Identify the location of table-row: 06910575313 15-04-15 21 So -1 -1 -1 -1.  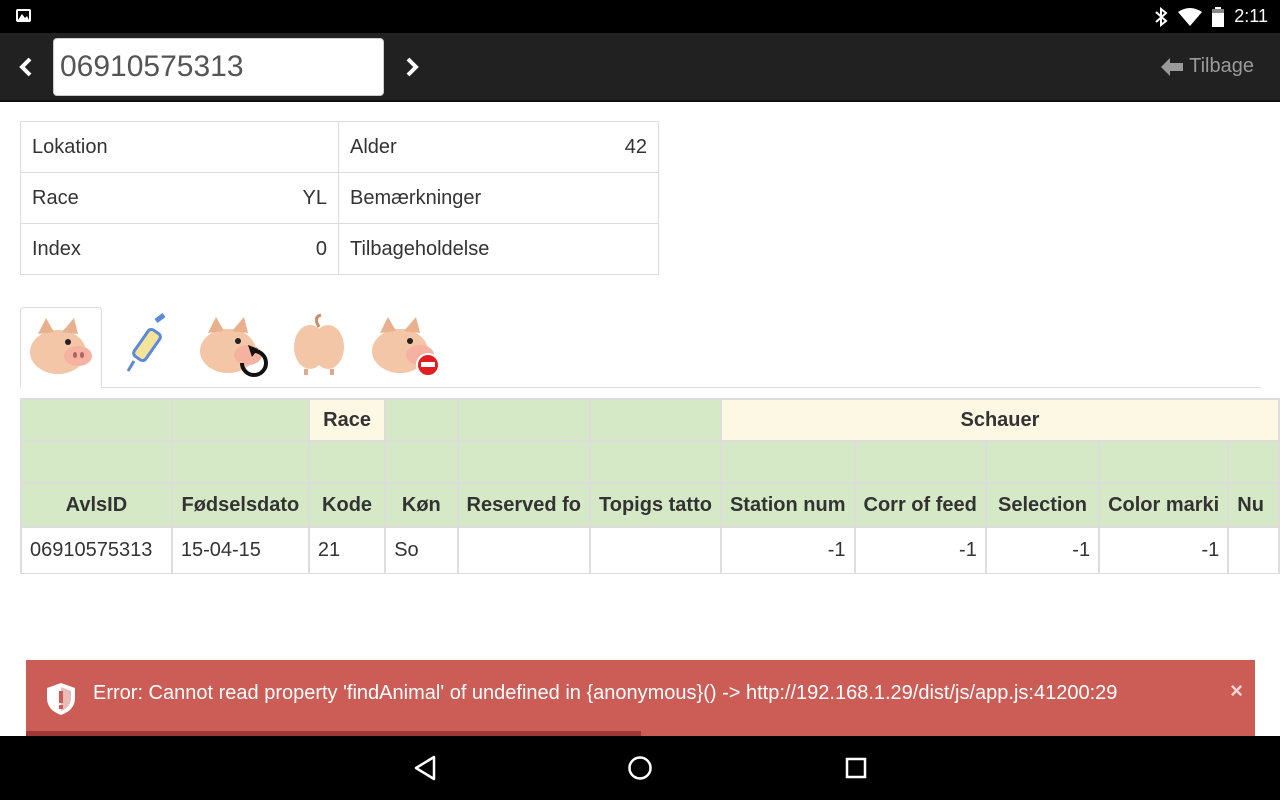
(650, 550).